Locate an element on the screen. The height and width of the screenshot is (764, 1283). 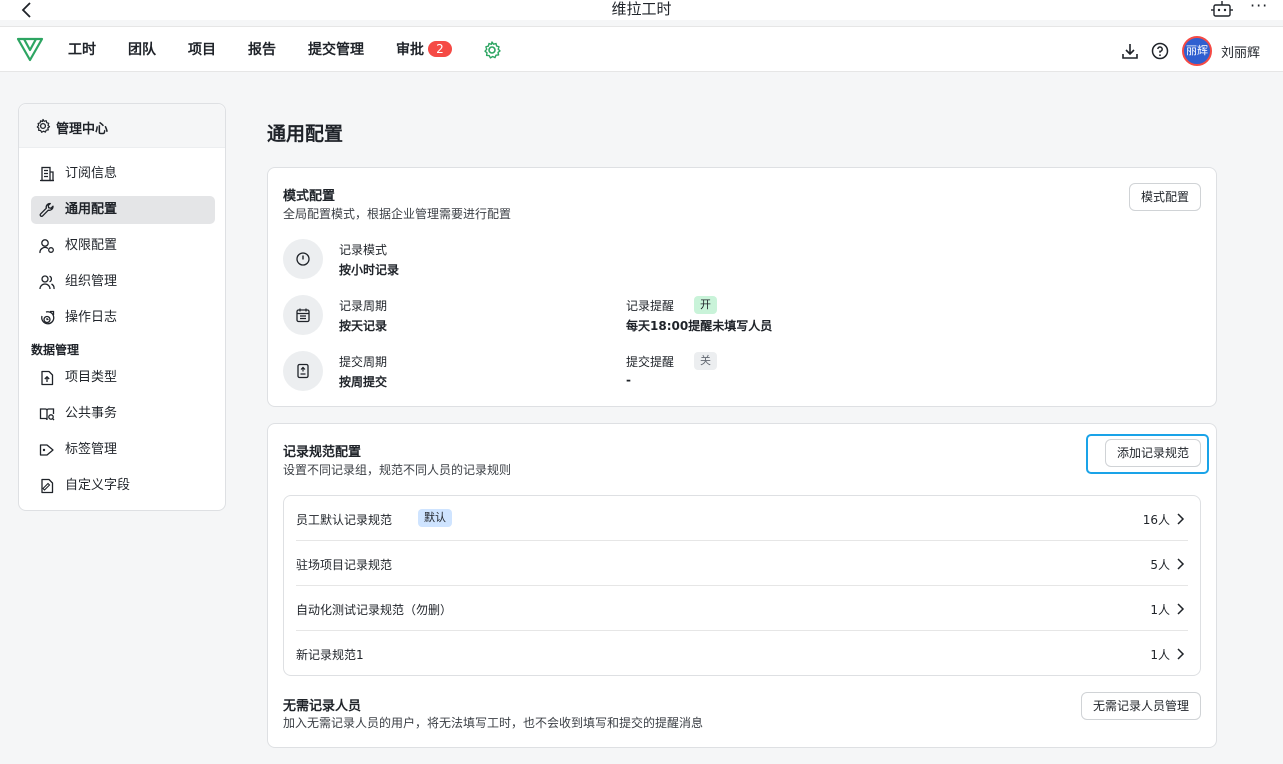
record-remind-status-tag: 开 is located at coordinates (705, 305).